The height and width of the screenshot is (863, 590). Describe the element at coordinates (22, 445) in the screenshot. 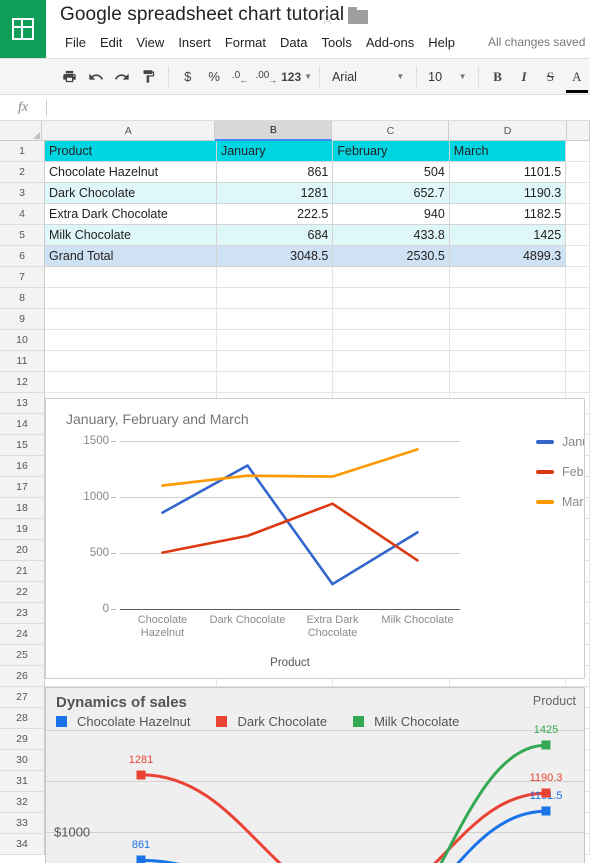

I see `row-header-15: 15` at that location.